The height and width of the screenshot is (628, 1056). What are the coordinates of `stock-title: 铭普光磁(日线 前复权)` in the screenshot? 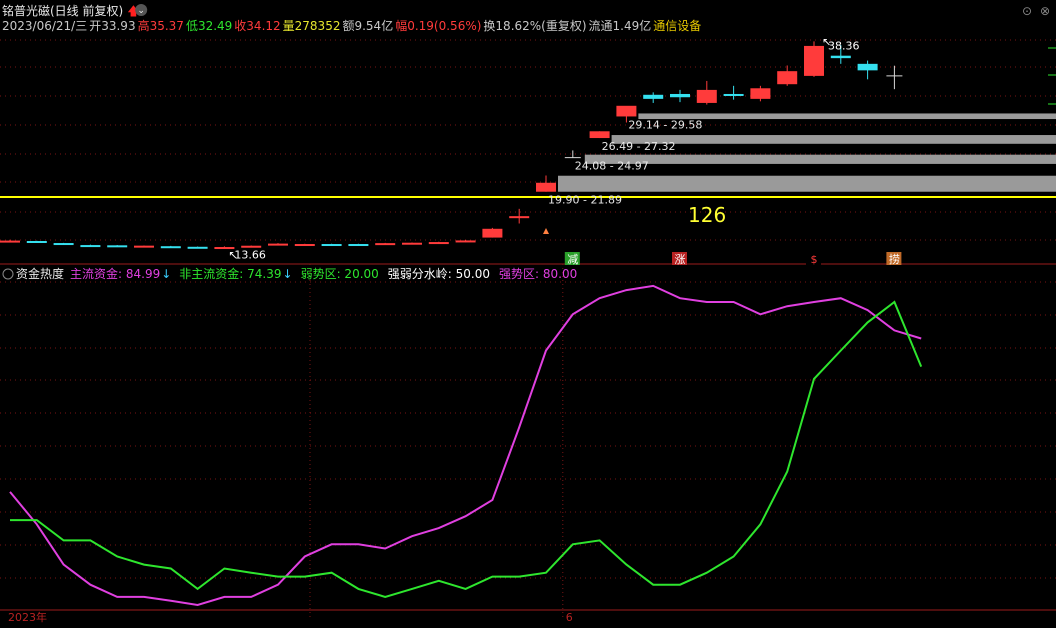 It's located at (62, 10).